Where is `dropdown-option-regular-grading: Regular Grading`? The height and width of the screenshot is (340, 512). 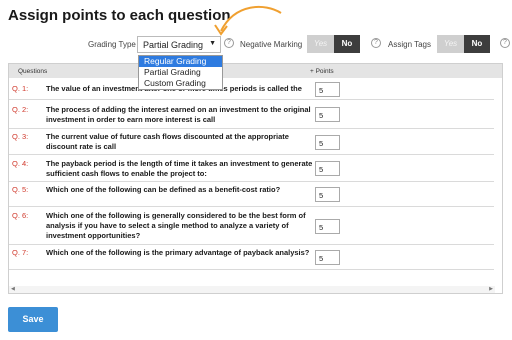 dropdown-option-regular-grading: Regular Grading is located at coordinates (180, 61).